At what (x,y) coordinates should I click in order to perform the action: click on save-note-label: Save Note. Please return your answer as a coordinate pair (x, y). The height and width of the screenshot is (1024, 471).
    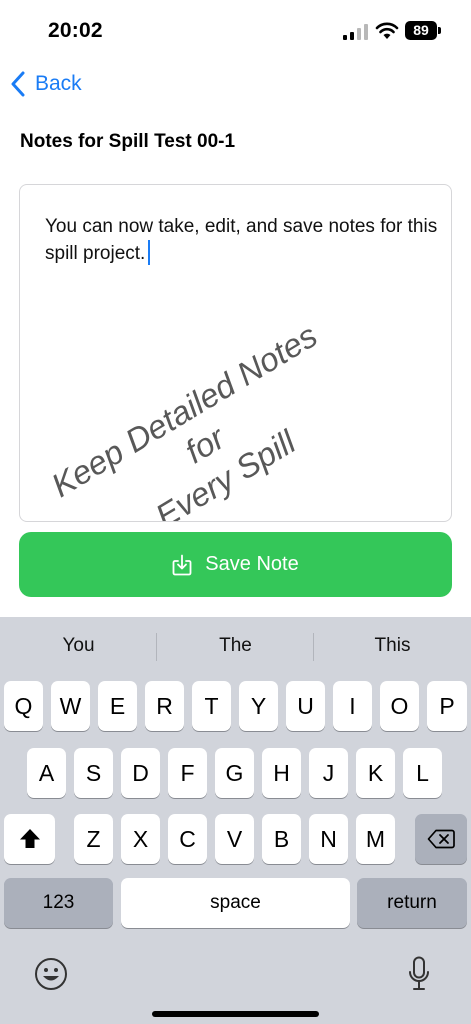
    Looking at the image, I should click on (252, 564).